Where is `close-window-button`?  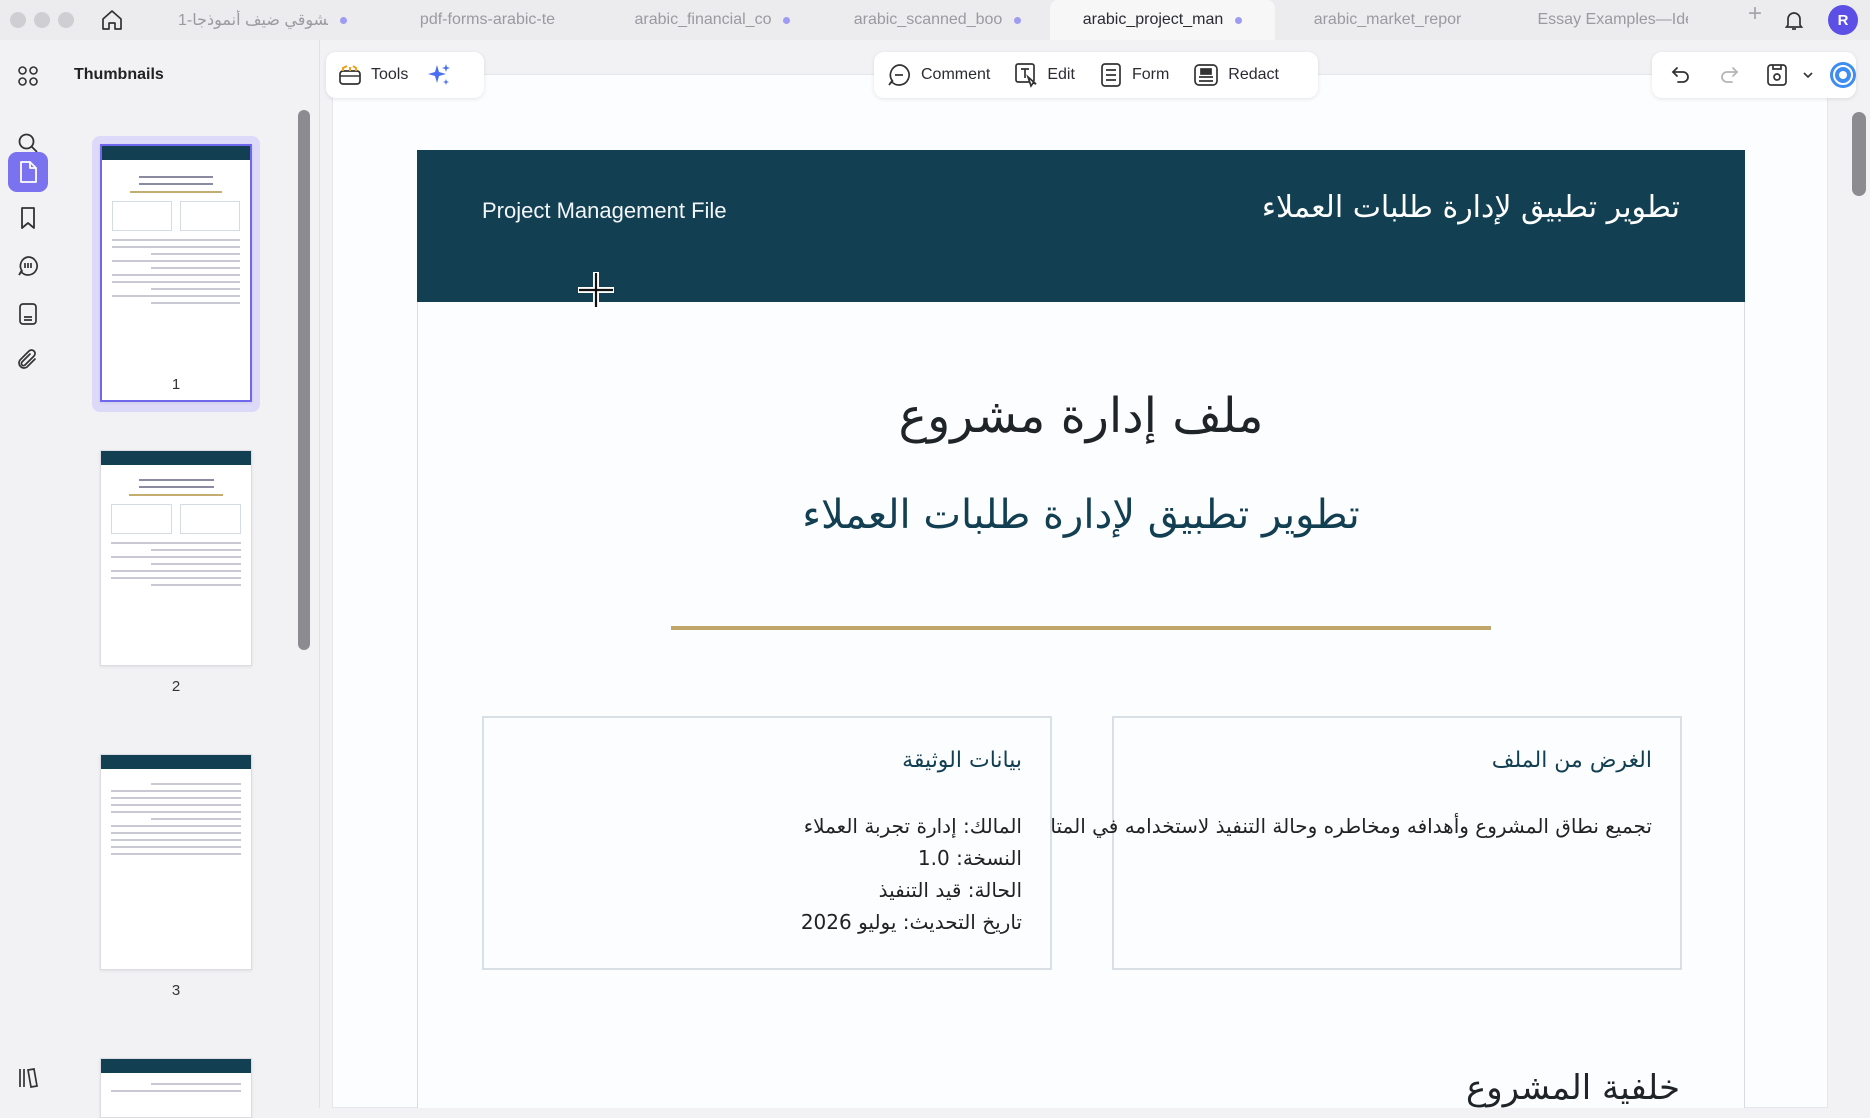 close-window-button is located at coordinates (18, 20).